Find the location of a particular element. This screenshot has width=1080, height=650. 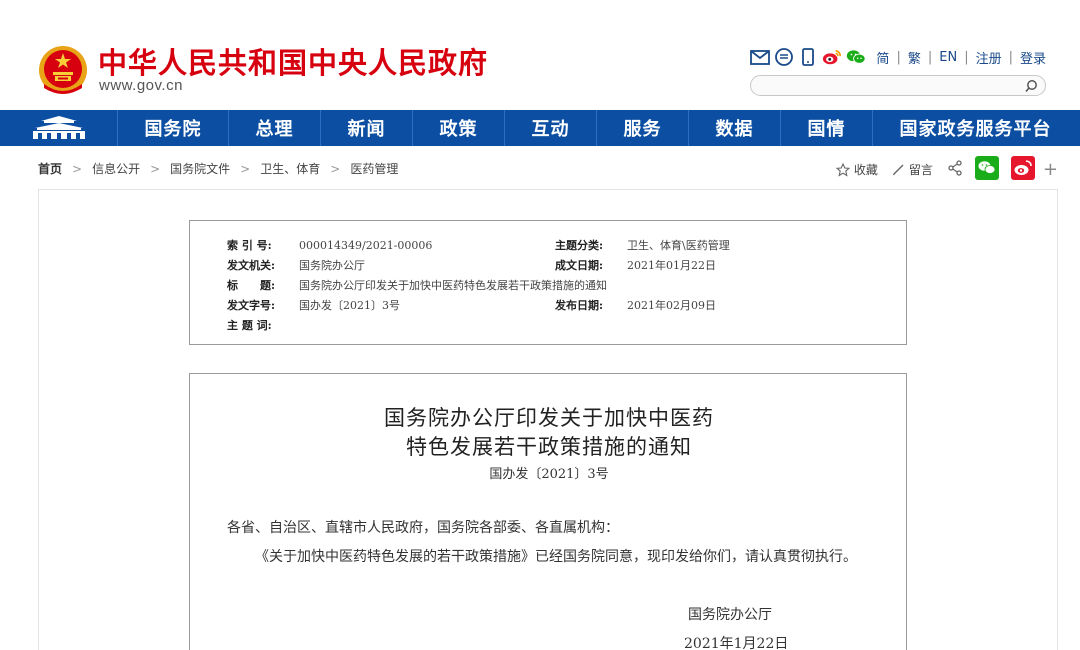

site-url: www.gov.cn is located at coordinates (141, 85).